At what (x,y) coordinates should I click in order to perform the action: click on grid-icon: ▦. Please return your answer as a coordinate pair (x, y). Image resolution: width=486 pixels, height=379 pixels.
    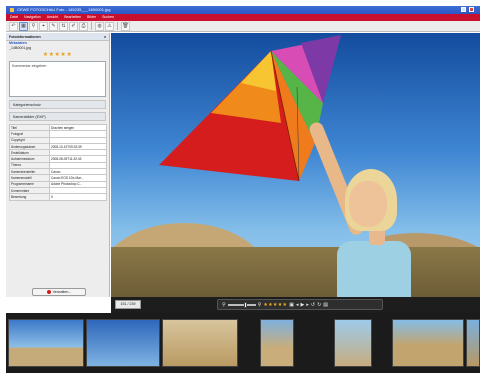
    Looking at the image, I should click on (23, 26).